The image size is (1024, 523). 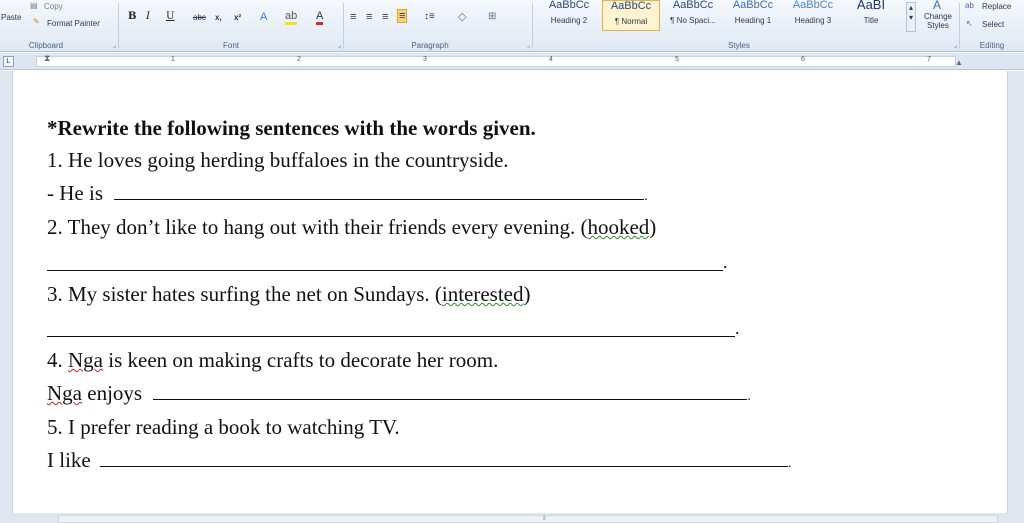 What do you see at coordinates (339, 45) in the screenshot?
I see `font-launcher-icon: ⌟` at bounding box center [339, 45].